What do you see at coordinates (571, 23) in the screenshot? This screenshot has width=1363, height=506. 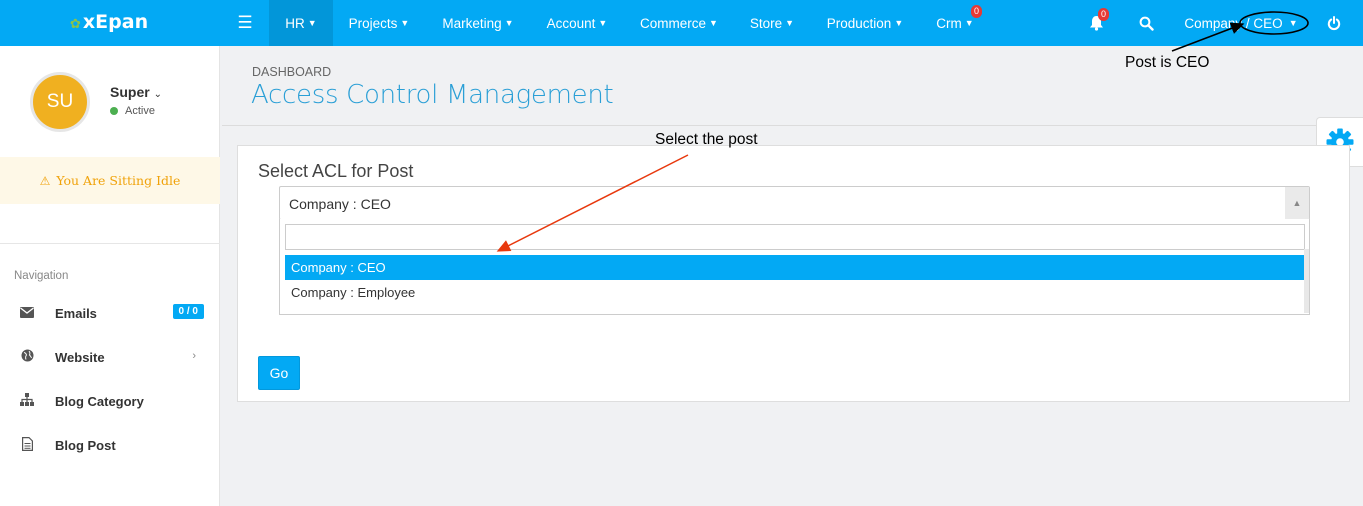 I see `nav-label: Account` at bounding box center [571, 23].